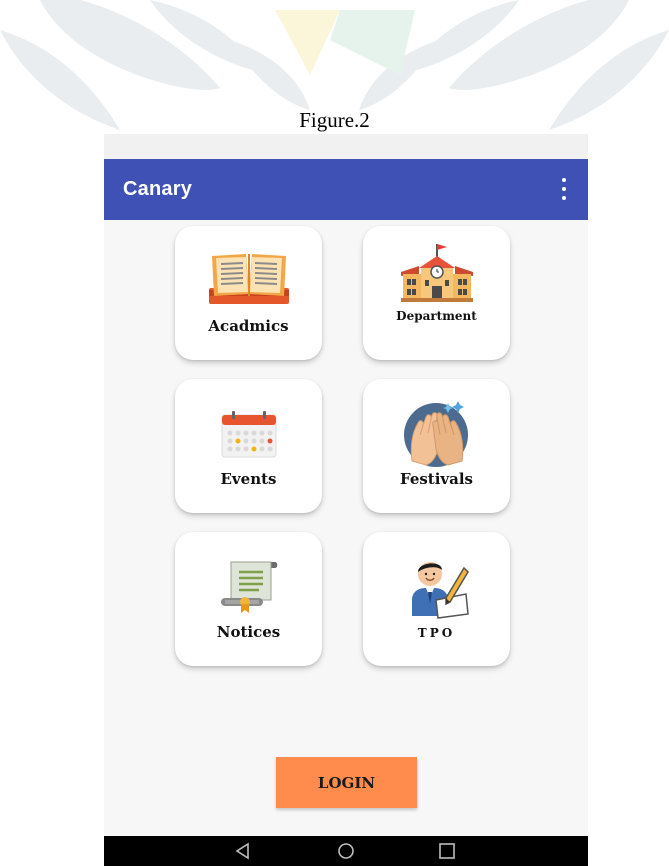 This screenshot has width=669, height=866. What do you see at coordinates (436, 633) in the screenshot?
I see `card-label: TPO` at bounding box center [436, 633].